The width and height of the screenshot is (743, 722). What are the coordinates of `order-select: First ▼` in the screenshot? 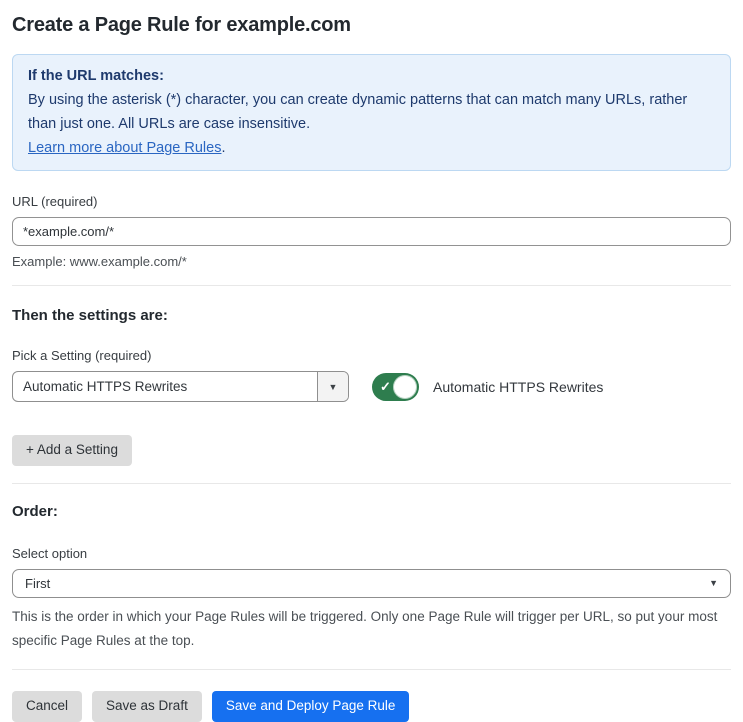 It's located at (371, 583).